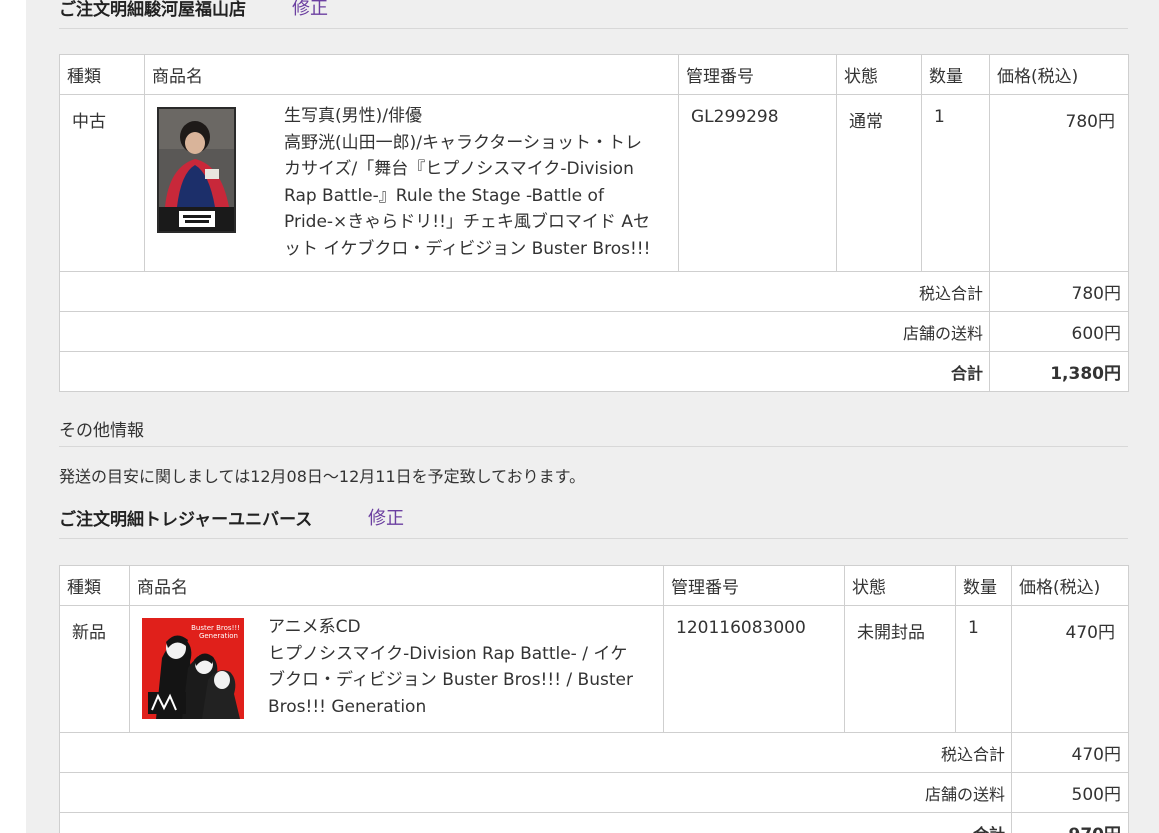 This screenshot has height=833, width=1159. I want to click on other-info-label: その他情報, so click(101, 431).